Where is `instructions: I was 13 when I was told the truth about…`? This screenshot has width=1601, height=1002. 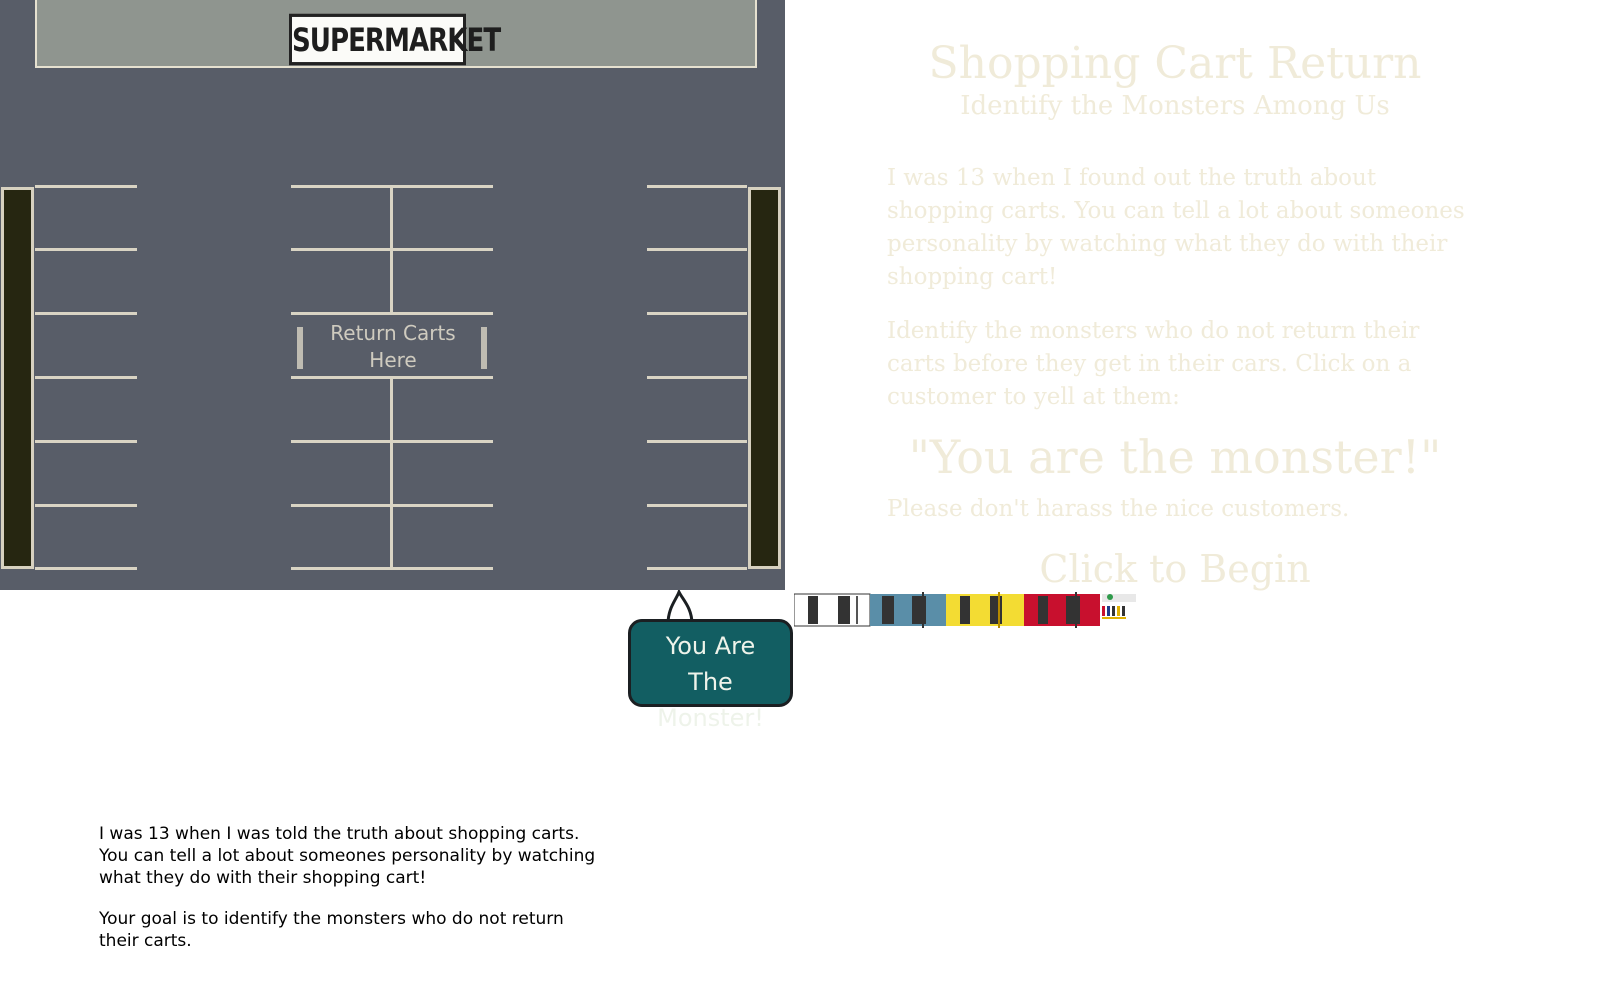 instructions: I was 13 when I was told the truth about… is located at coordinates (369, 887).